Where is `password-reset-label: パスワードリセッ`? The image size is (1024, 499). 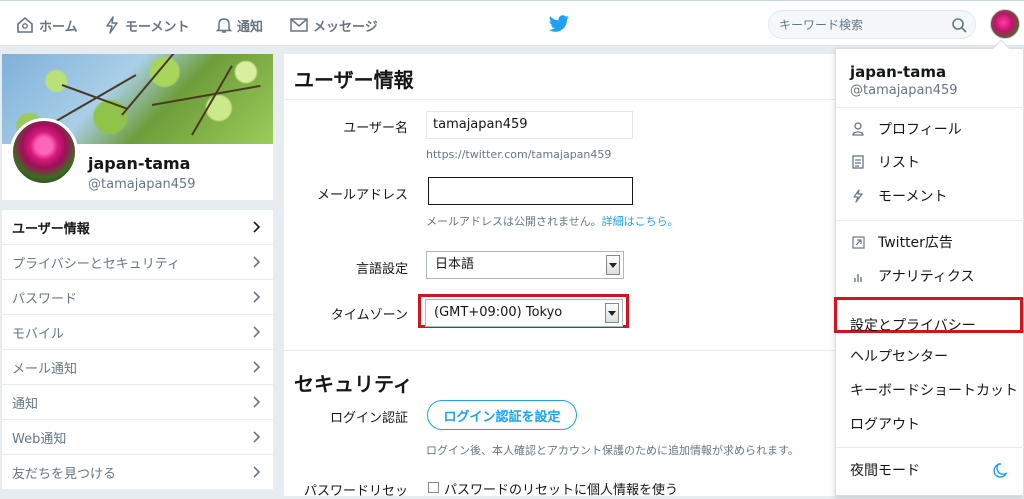
password-reset-label: パスワードリセッ is located at coordinates (355, 491).